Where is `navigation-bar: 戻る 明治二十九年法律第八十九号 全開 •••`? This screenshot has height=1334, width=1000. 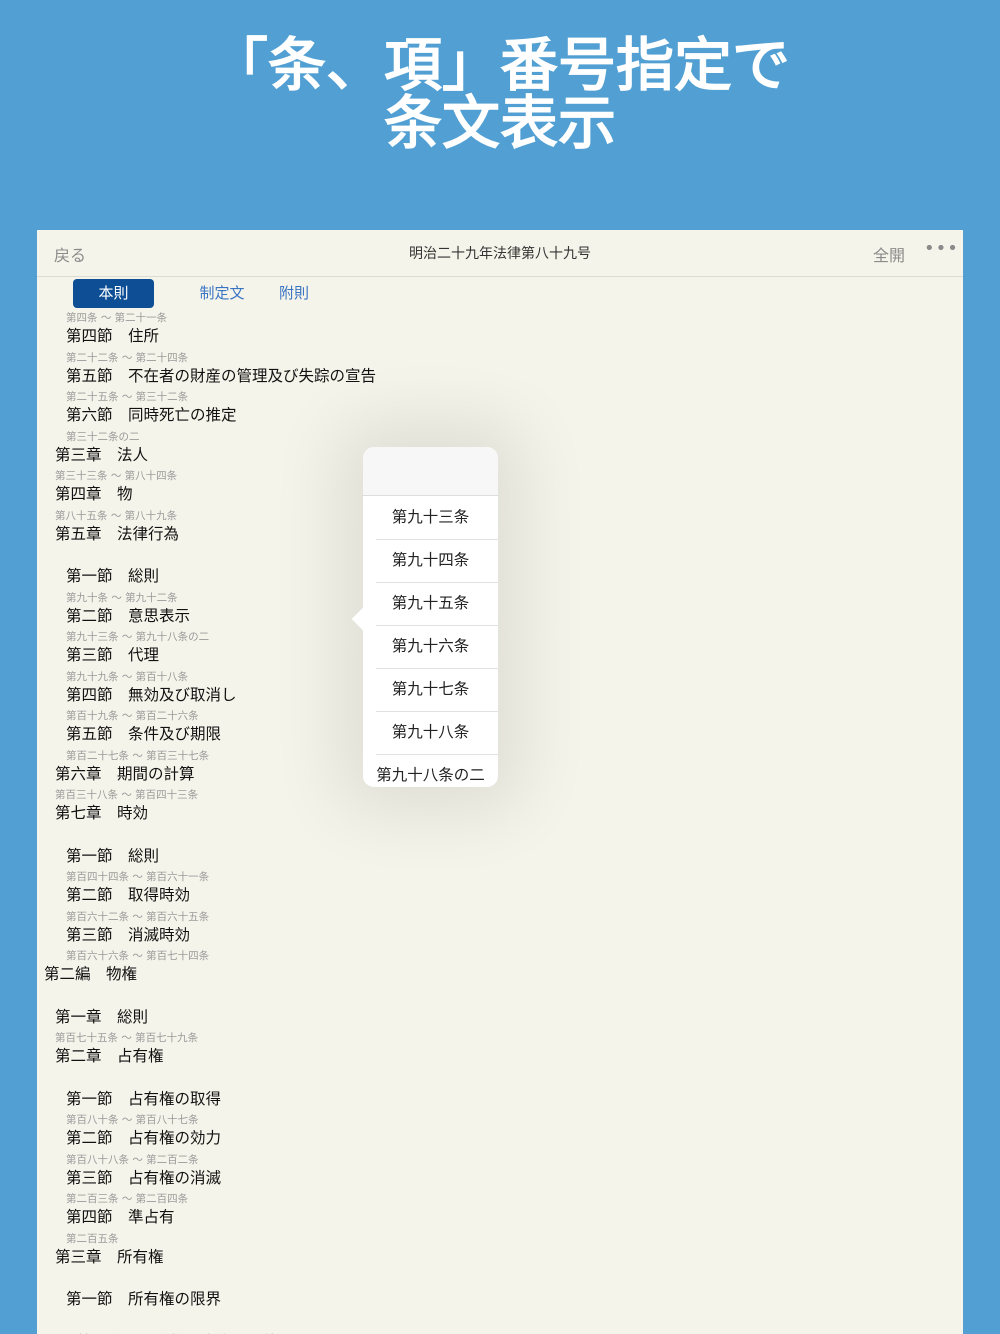 navigation-bar: 戻る 明治二十九年法律第八十九号 全開 ••• is located at coordinates (500, 253).